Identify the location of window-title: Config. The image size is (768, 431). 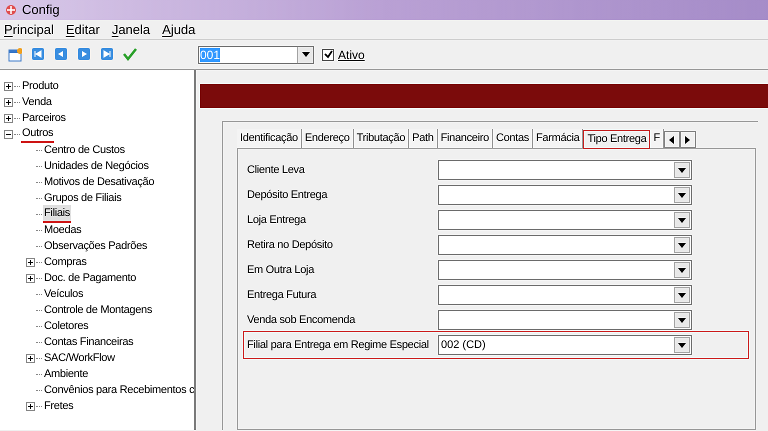
(41, 10).